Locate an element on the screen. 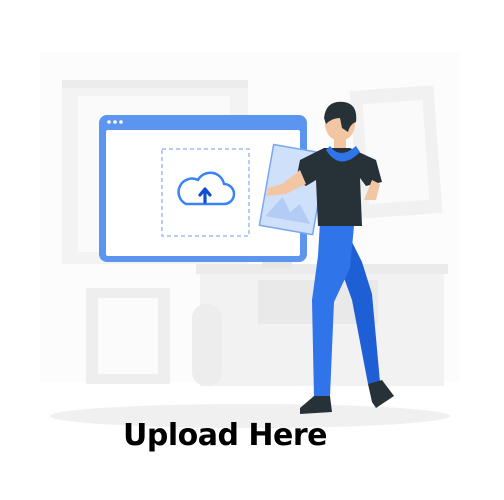 The image size is (504, 500). upload-caption: Upload Here is located at coordinates (225, 435).